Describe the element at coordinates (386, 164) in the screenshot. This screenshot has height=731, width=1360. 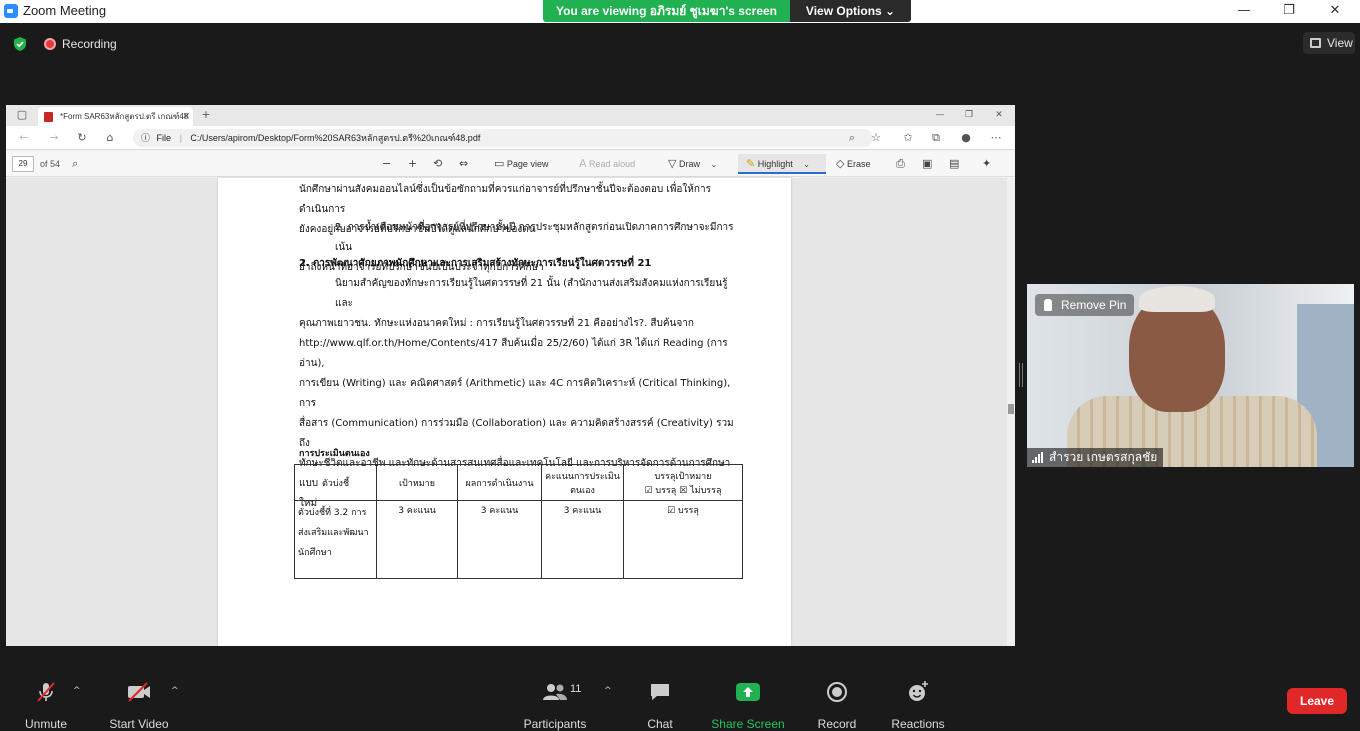
I see `zoom-out-icon: −` at that location.